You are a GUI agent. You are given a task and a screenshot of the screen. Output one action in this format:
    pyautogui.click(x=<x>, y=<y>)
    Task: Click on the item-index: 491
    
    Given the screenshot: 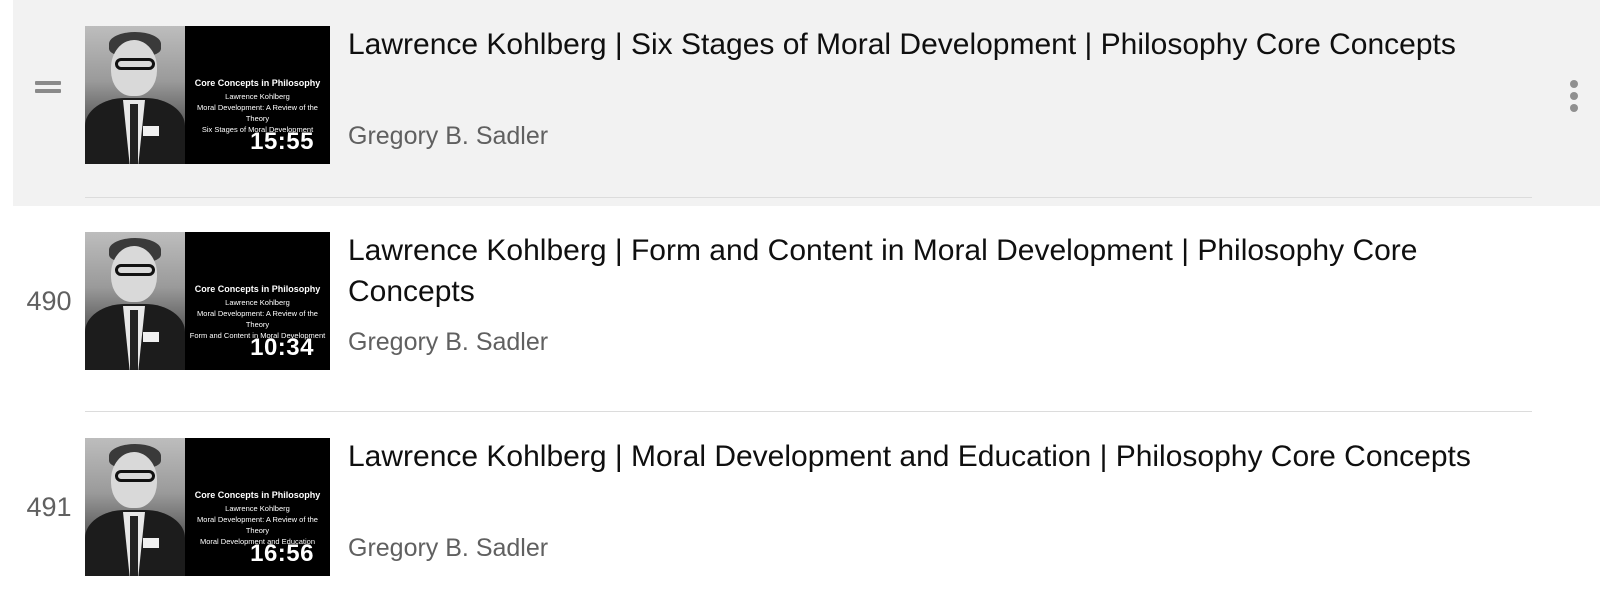 What is the action you would take?
    pyautogui.click(x=49, y=506)
    